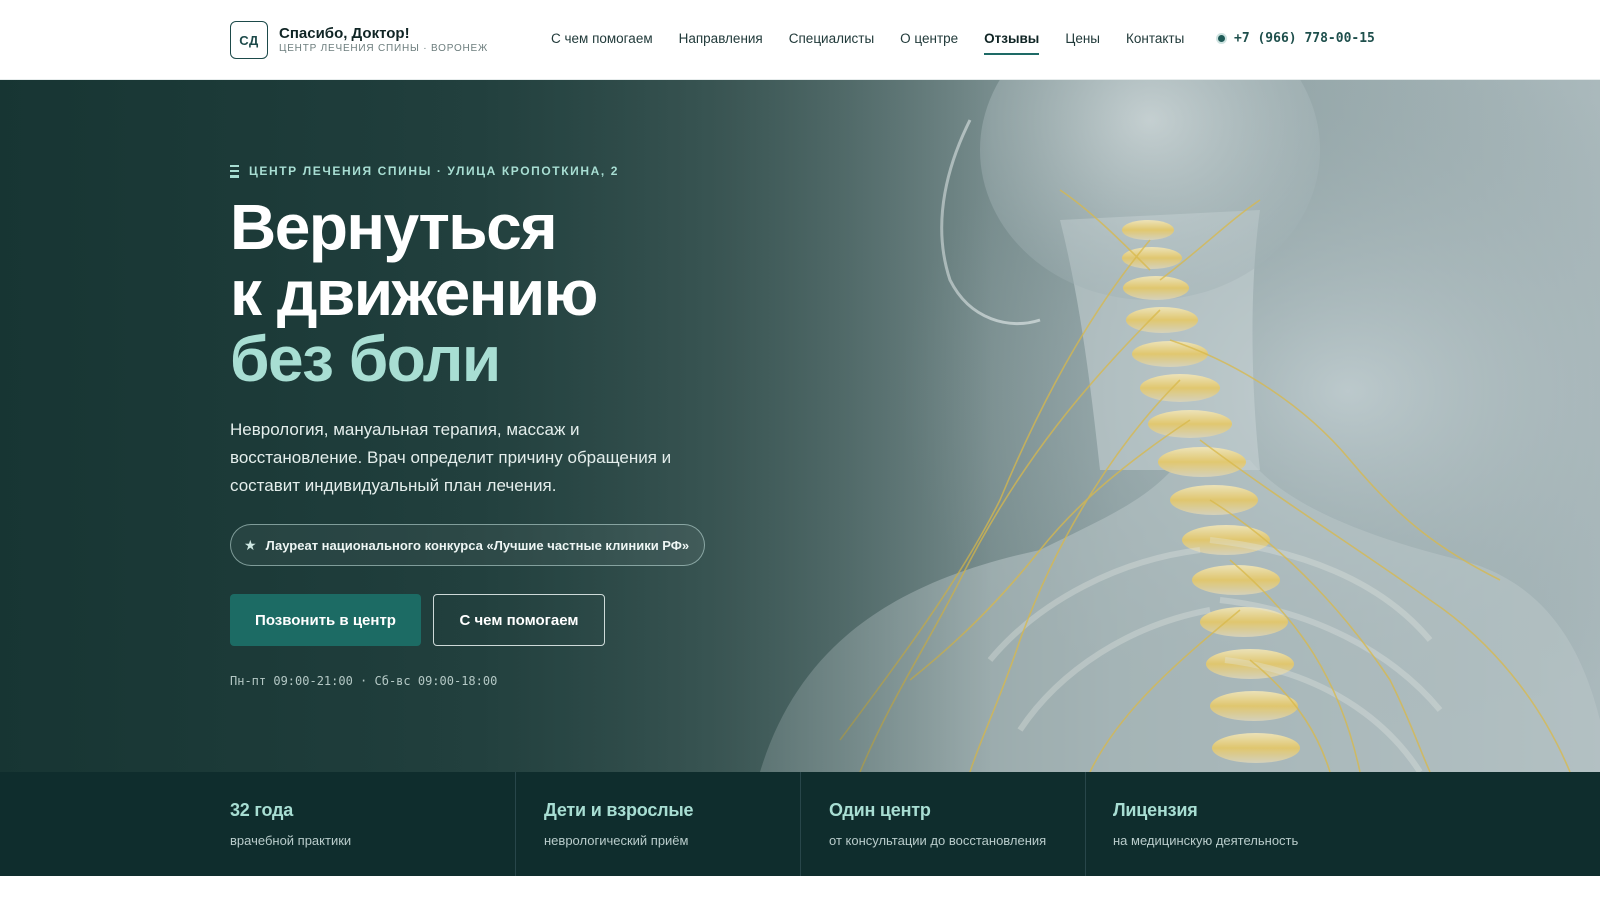 The height and width of the screenshot is (900, 1600). What do you see at coordinates (1221, 38) in the screenshot?
I see `status-dot-icon` at bounding box center [1221, 38].